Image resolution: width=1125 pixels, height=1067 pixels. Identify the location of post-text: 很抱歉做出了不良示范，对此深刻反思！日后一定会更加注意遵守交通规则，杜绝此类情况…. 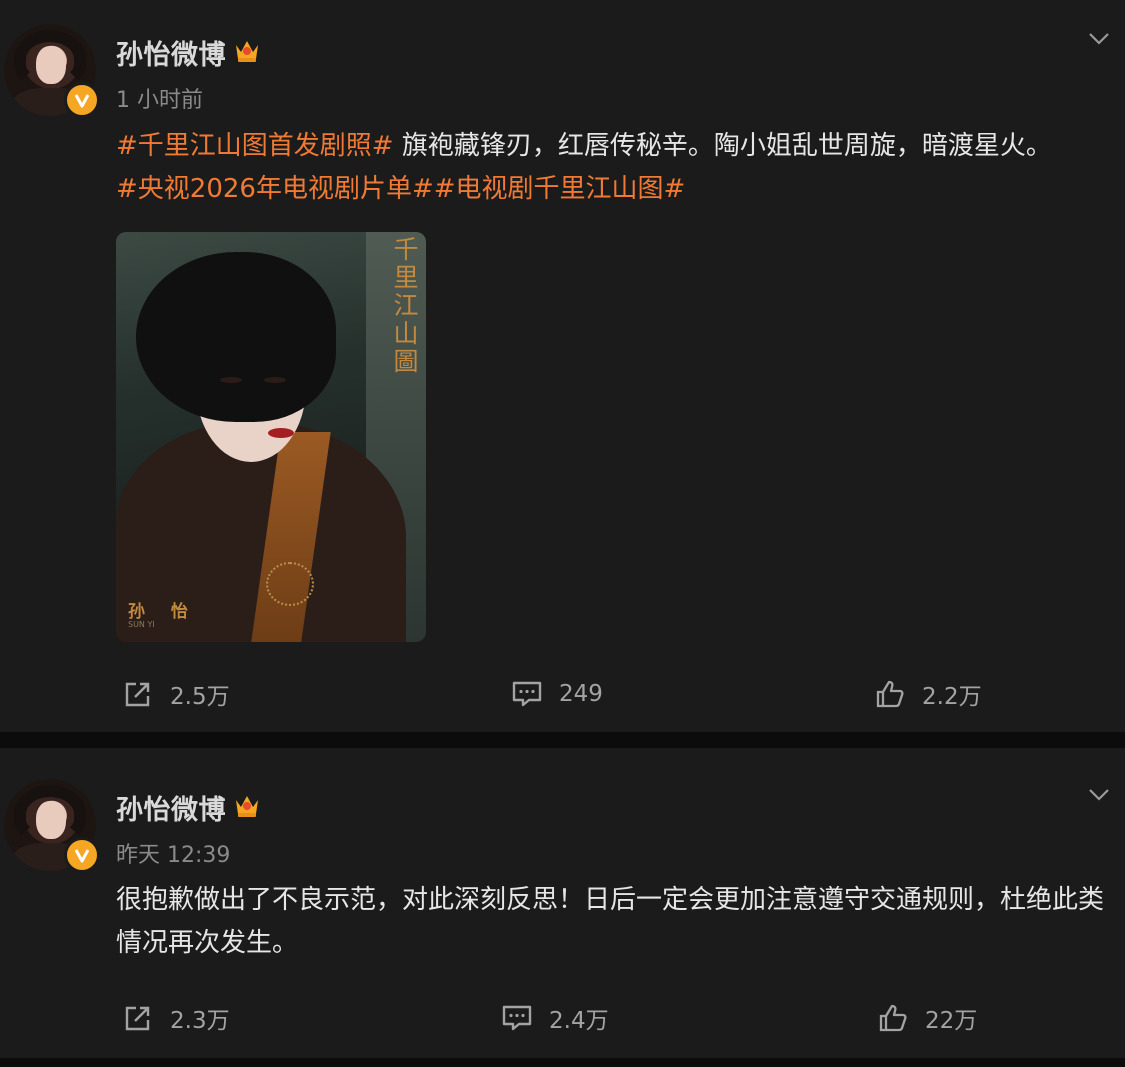
(610, 921).